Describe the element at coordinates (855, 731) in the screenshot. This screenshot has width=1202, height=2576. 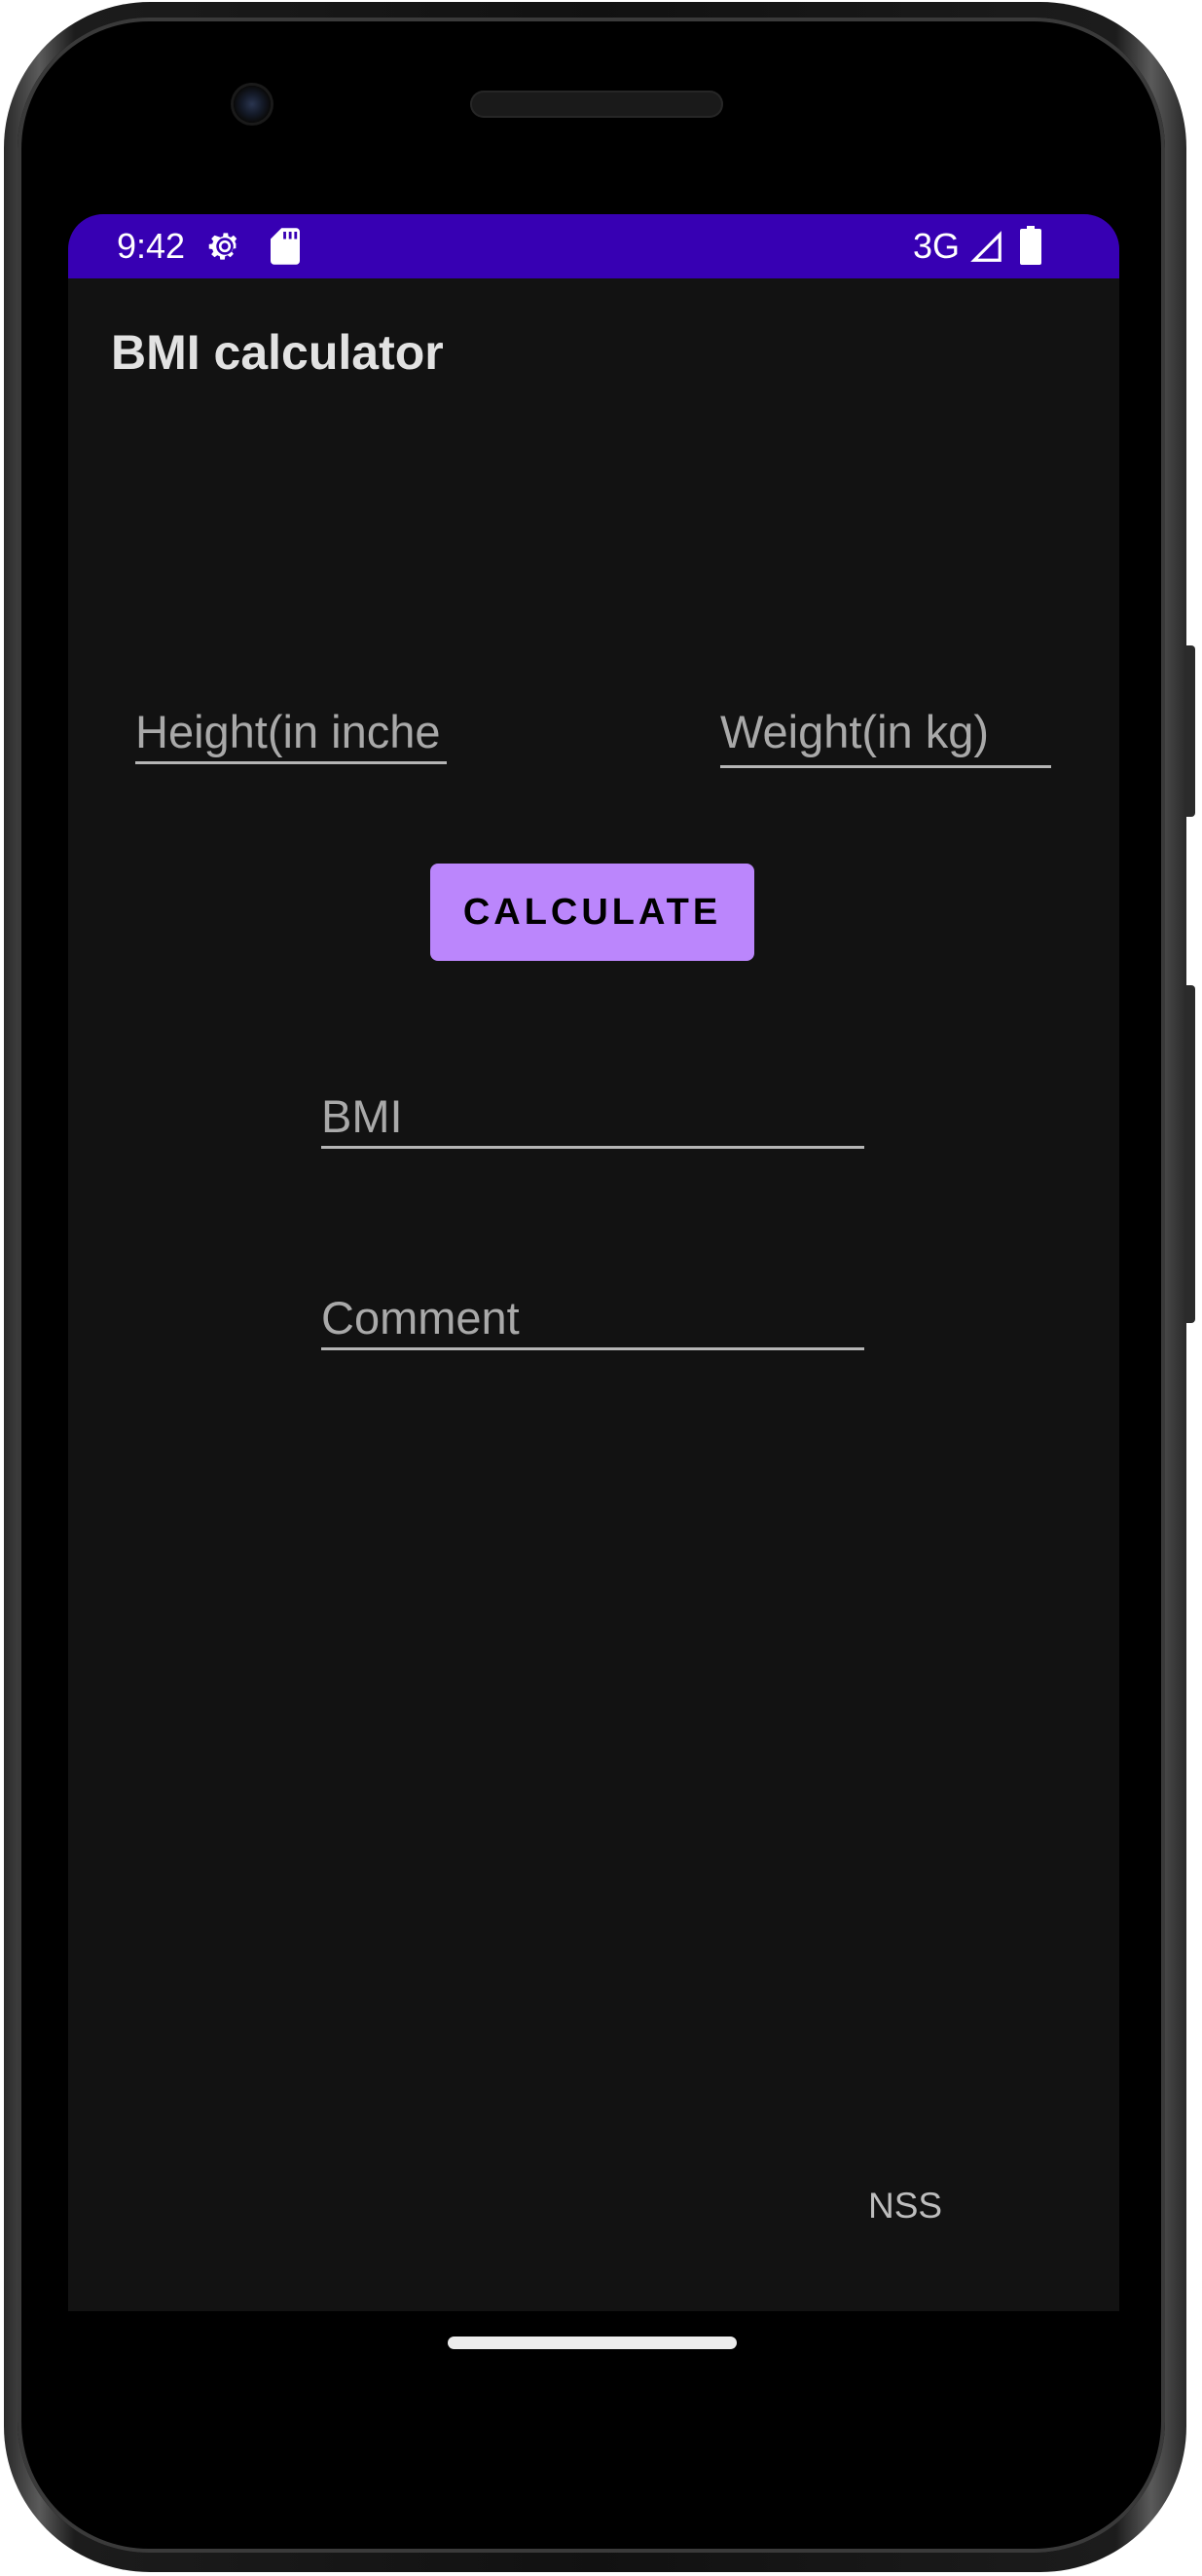
I see `weight-placeholder: Weight(in kg)` at that location.